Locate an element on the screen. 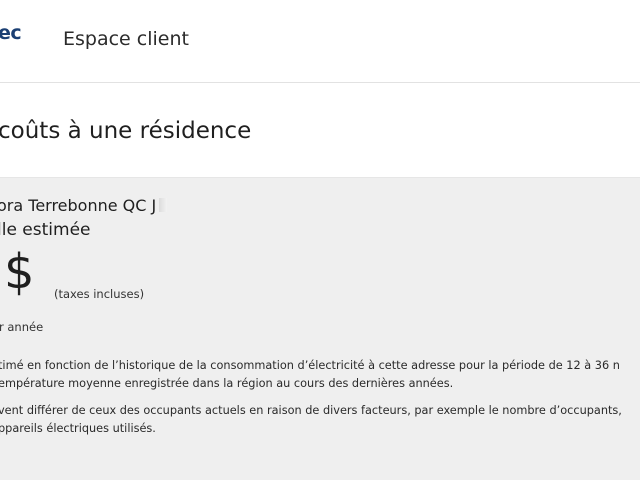 This screenshot has width=640, height=480. amount-value: $ is located at coordinates (19, 272).